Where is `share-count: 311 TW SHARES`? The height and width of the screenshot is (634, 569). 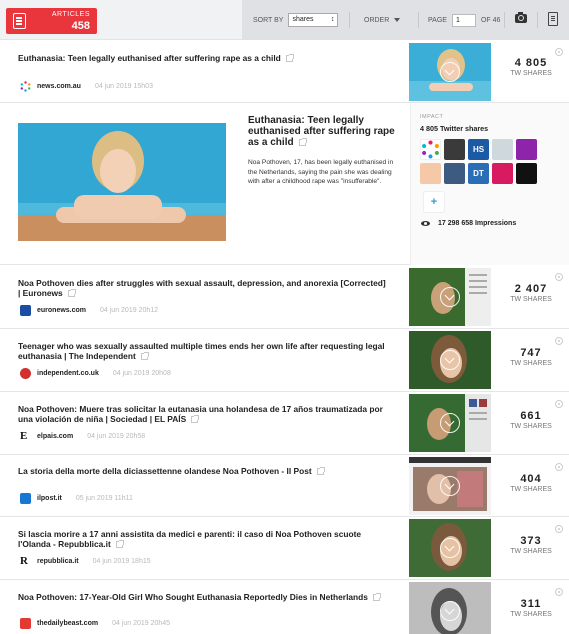 share-count: 311 TW SHARES is located at coordinates (531, 608).